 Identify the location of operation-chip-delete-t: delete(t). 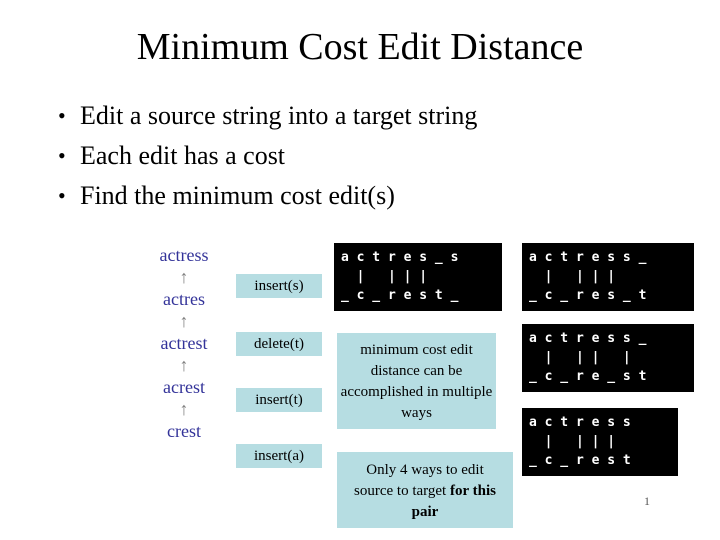
(279, 344).